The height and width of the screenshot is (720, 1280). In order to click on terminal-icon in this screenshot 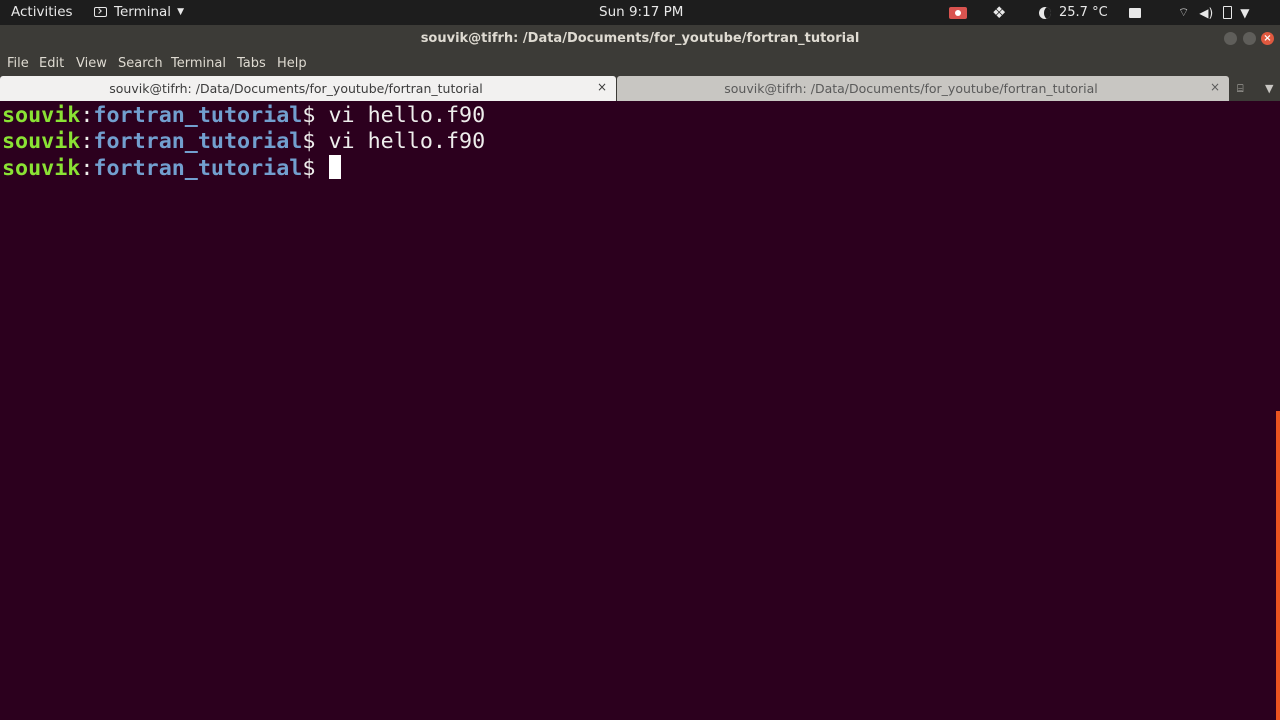, I will do `click(100, 12)`.